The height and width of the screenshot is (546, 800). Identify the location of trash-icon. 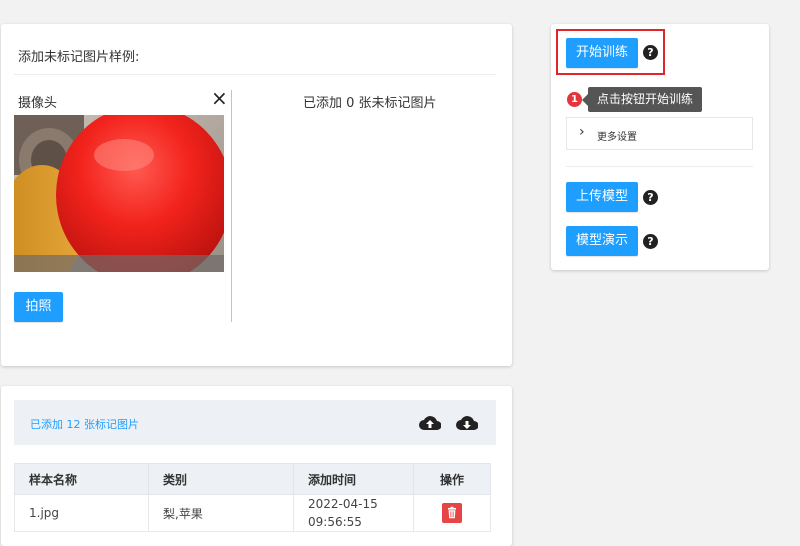
(452, 512).